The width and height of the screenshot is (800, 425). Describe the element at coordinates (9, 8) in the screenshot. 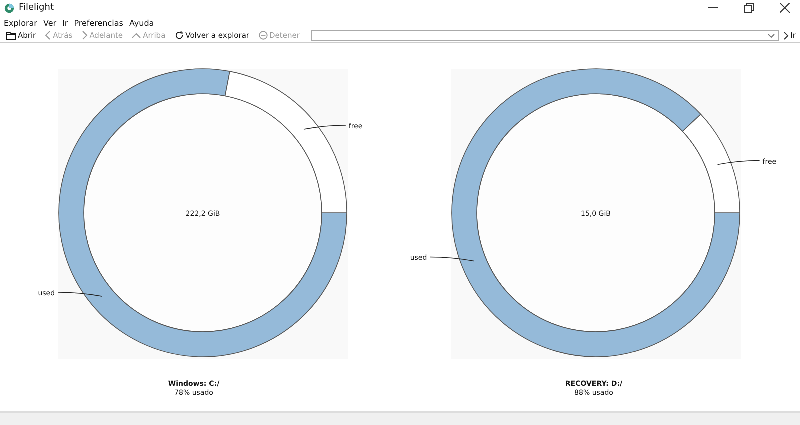

I see `app-logo-icon` at that location.